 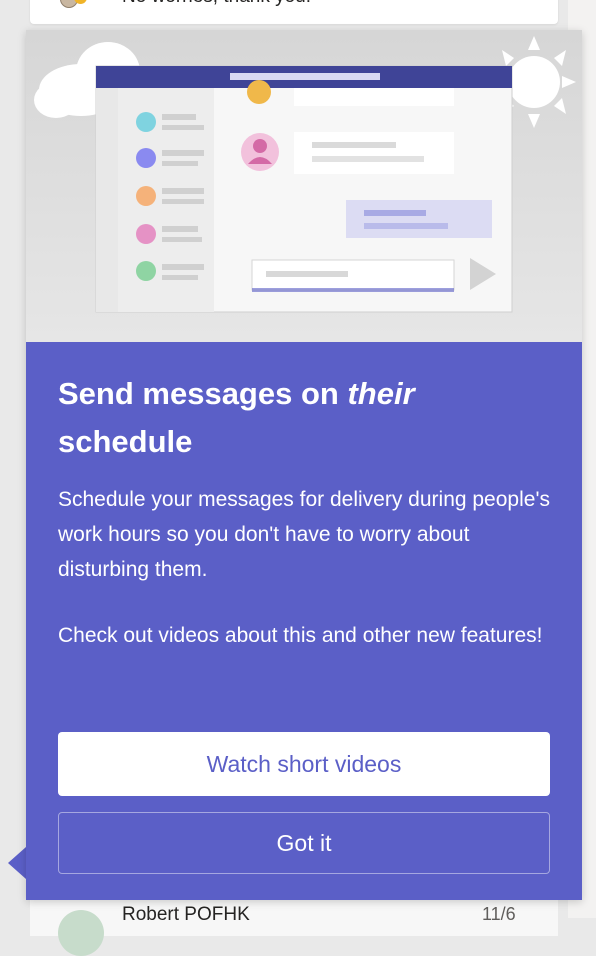 What do you see at coordinates (236, 417) in the screenshot?
I see `popup-title: Send messages on their schedule` at bounding box center [236, 417].